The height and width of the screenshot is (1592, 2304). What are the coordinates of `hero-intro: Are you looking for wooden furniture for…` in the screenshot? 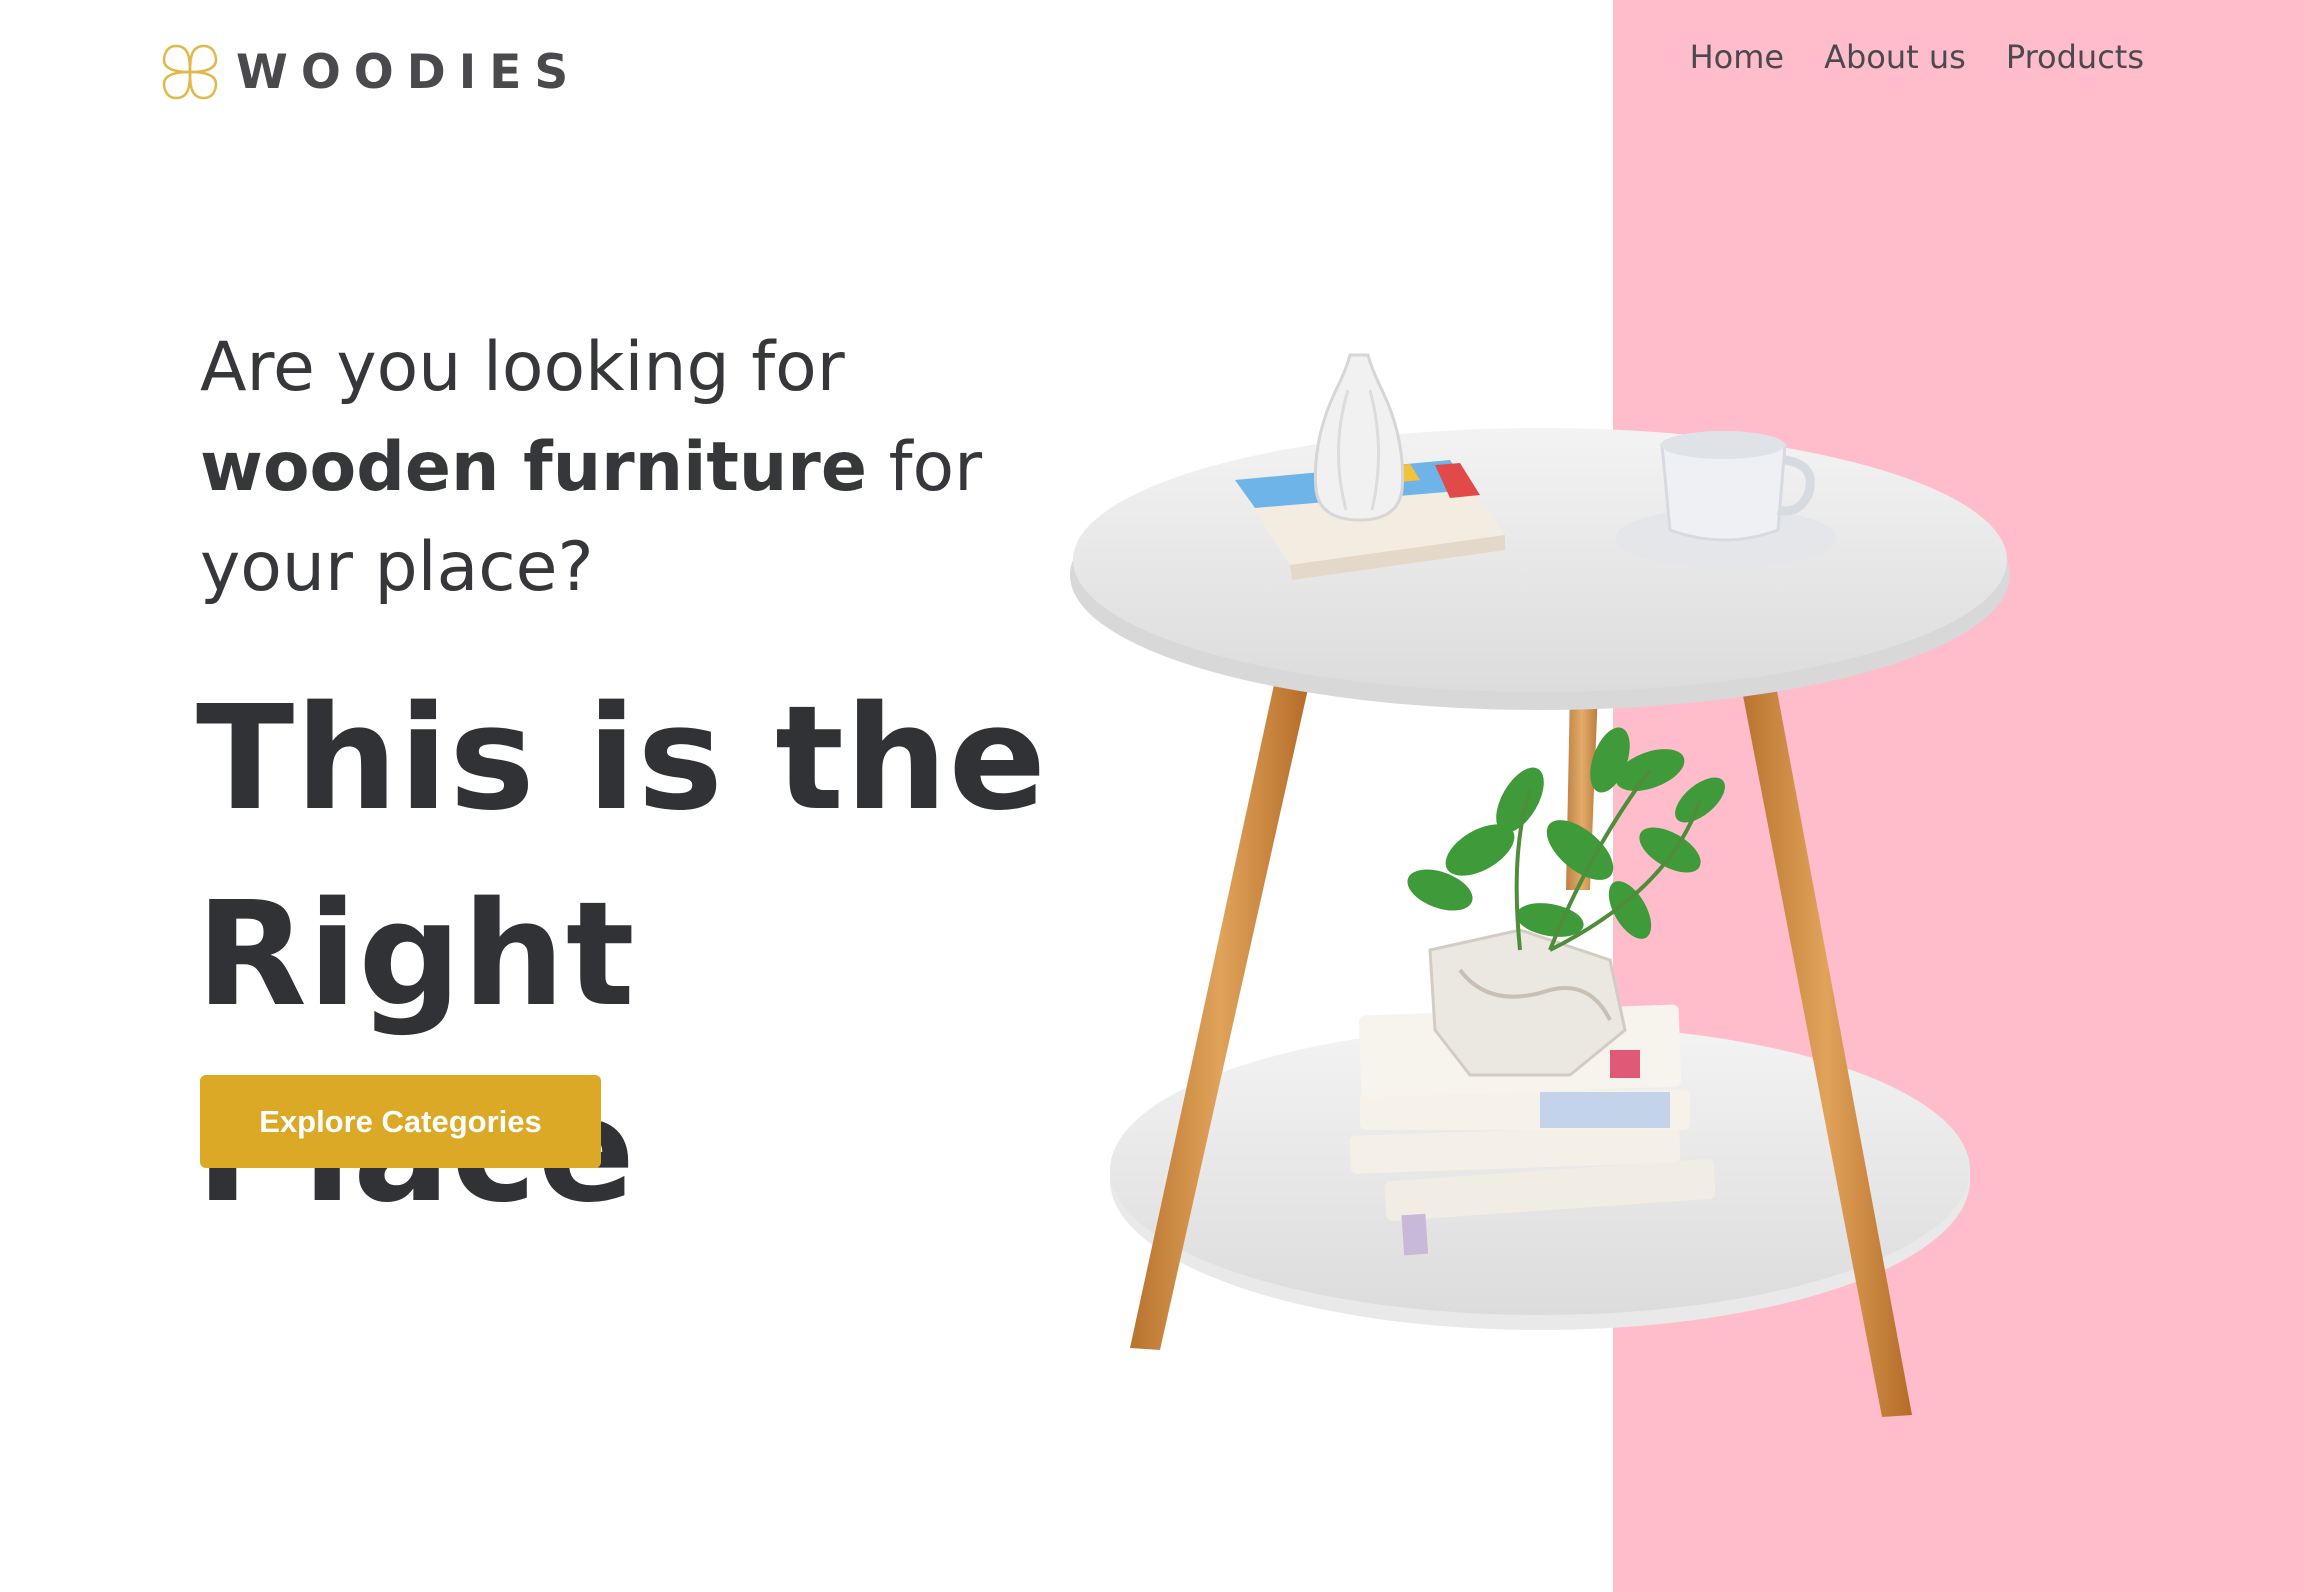 It's located at (650, 468).